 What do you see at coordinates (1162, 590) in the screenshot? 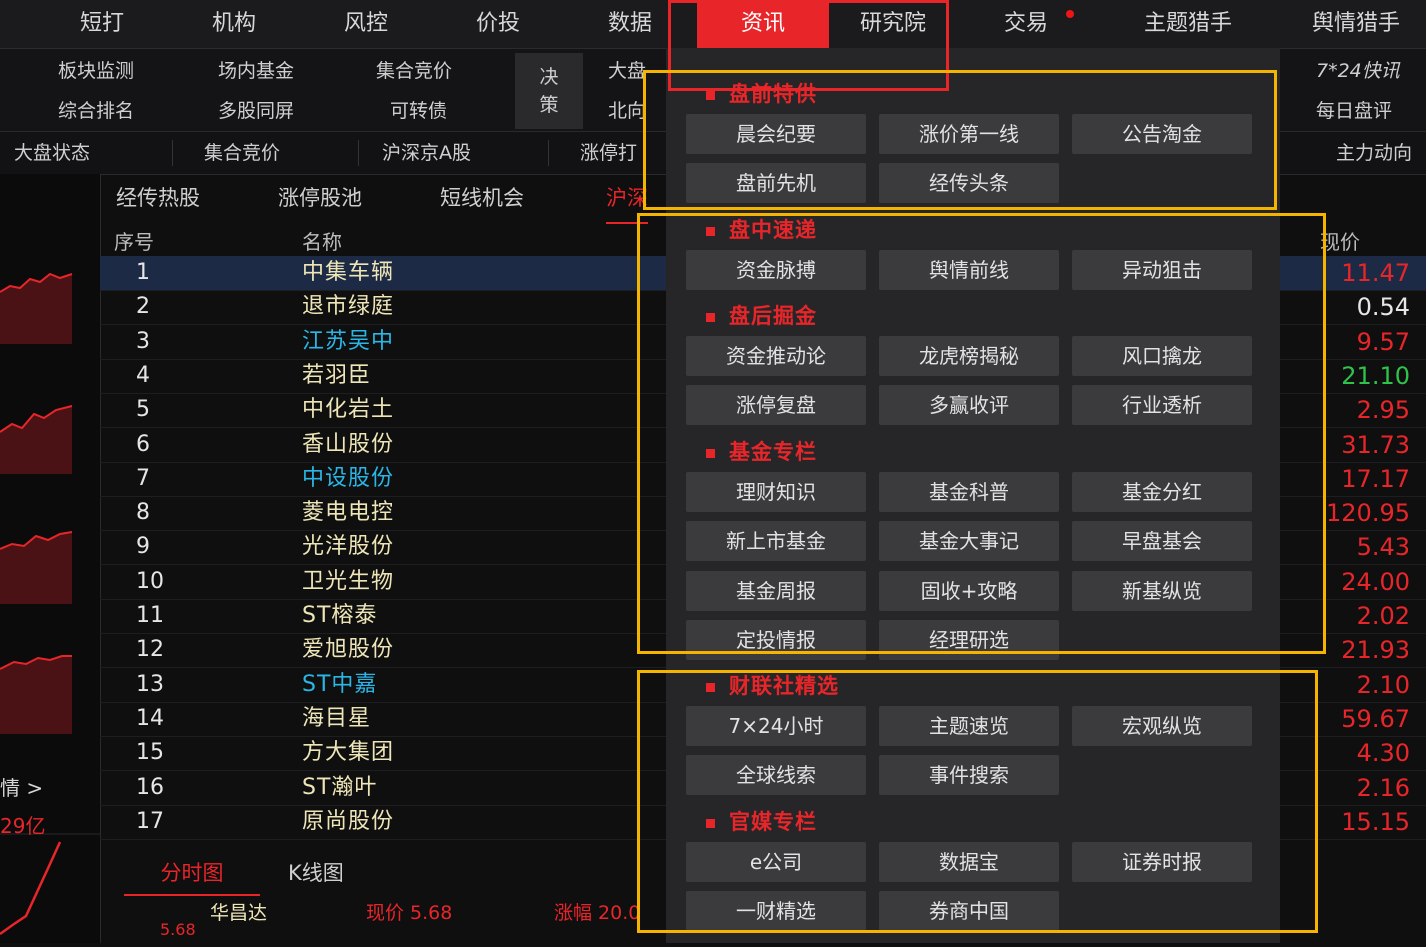
I see `menu-button: 新基纵览` at bounding box center [1162, 590].